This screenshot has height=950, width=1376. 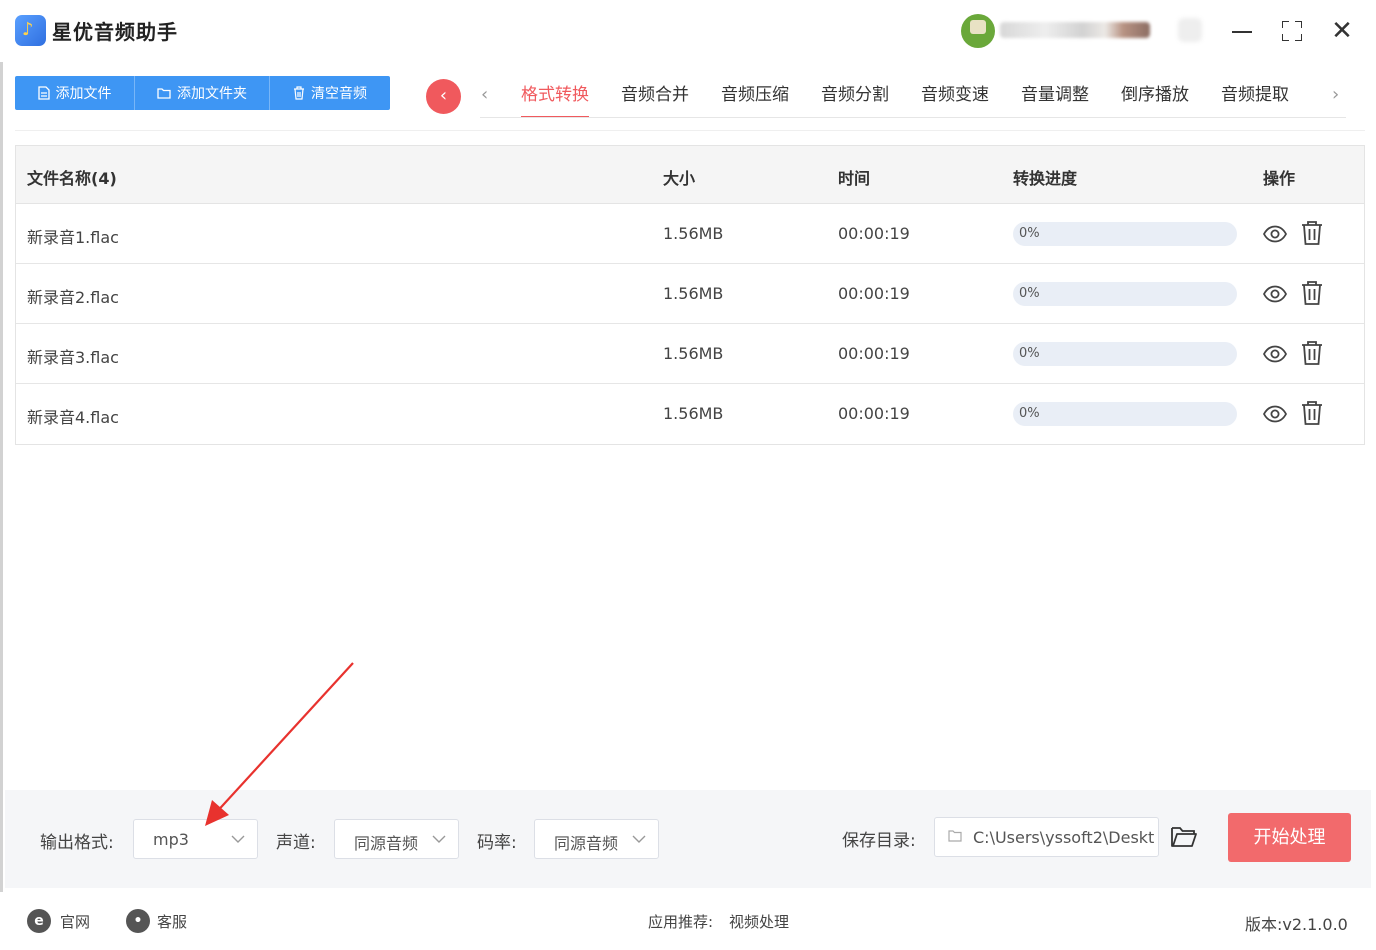 I want to click on bitrate-select: 同源音频, so click(x=596, y=839).